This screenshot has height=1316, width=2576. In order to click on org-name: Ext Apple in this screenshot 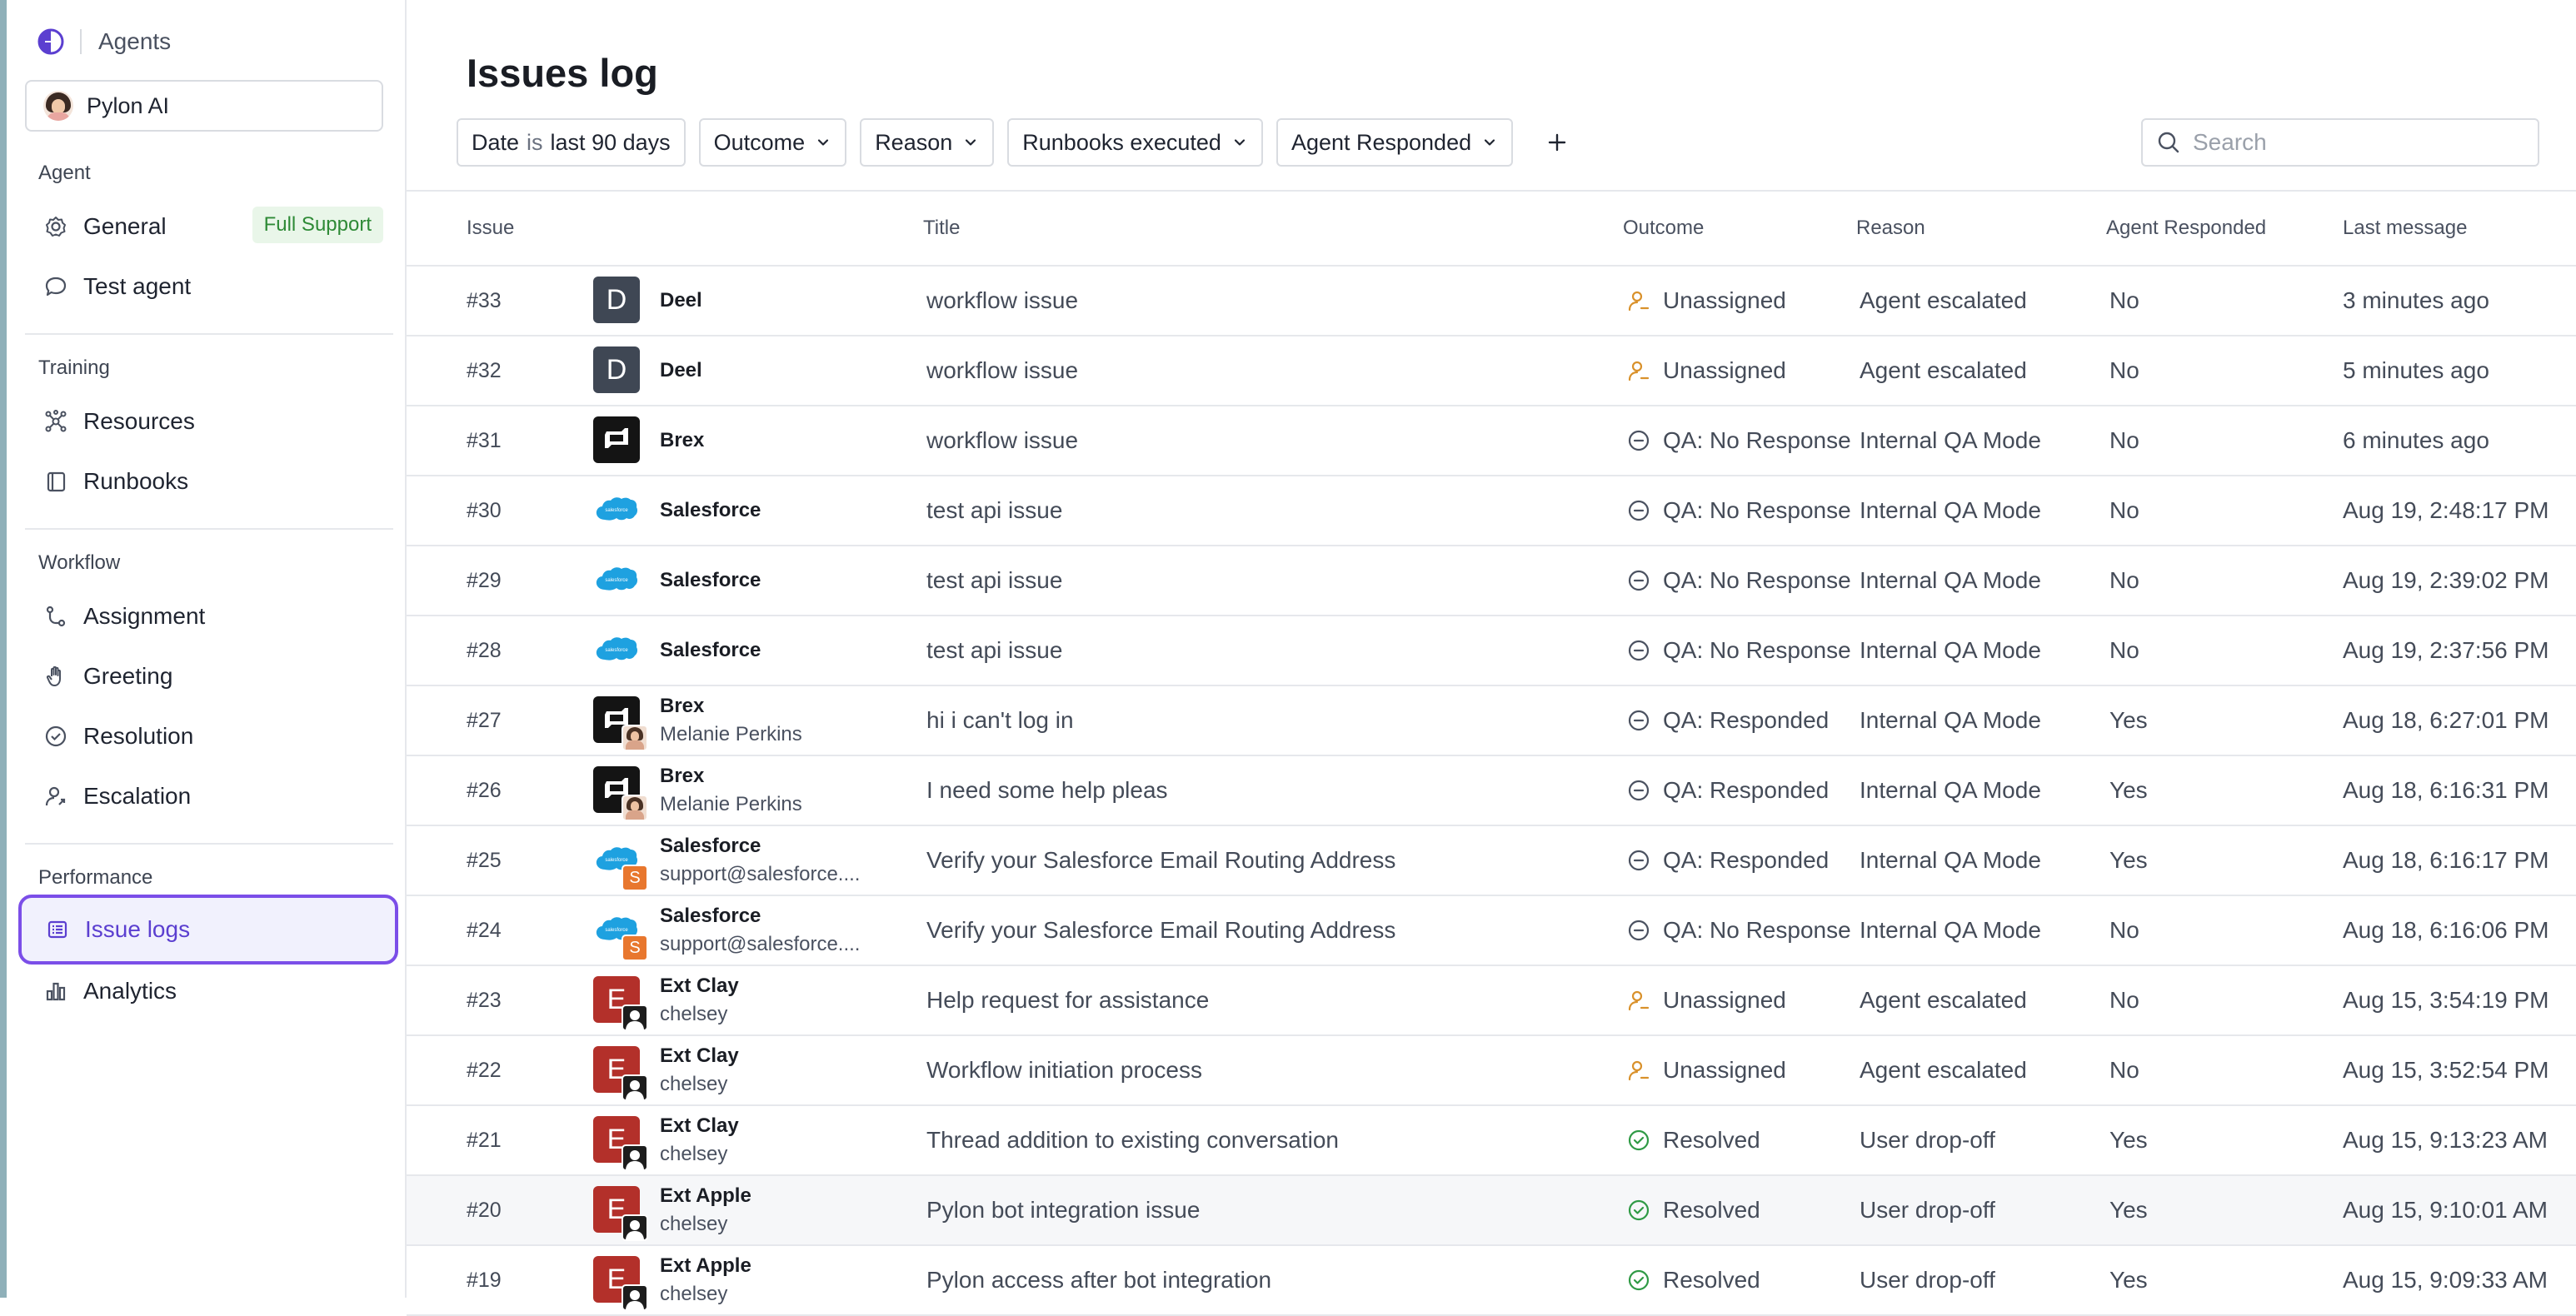, I will do `click(705, 1265)`.